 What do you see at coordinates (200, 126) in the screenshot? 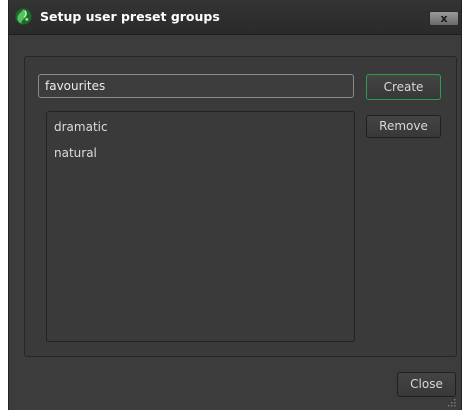
I see `list-item: dramatic` at bounding box center [200, 126].